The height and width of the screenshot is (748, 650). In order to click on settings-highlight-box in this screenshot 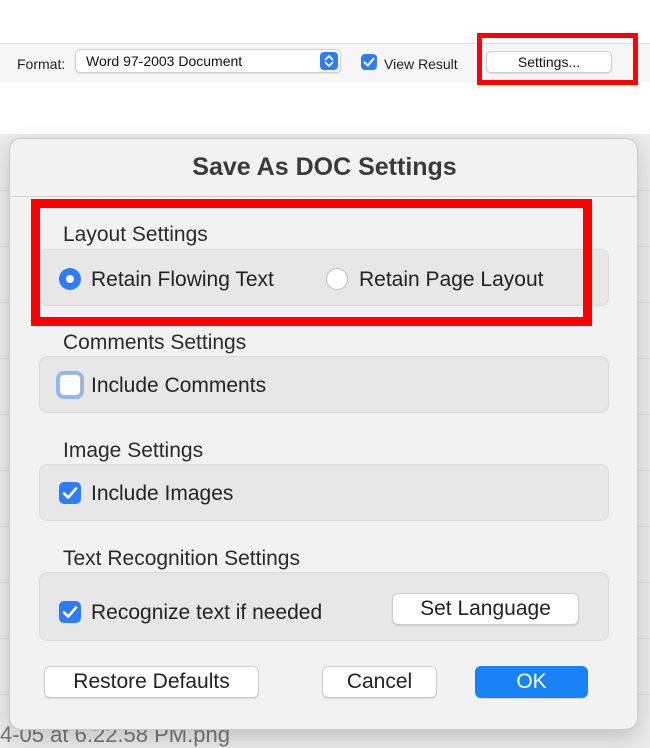, I will do `click(557, 59)`.